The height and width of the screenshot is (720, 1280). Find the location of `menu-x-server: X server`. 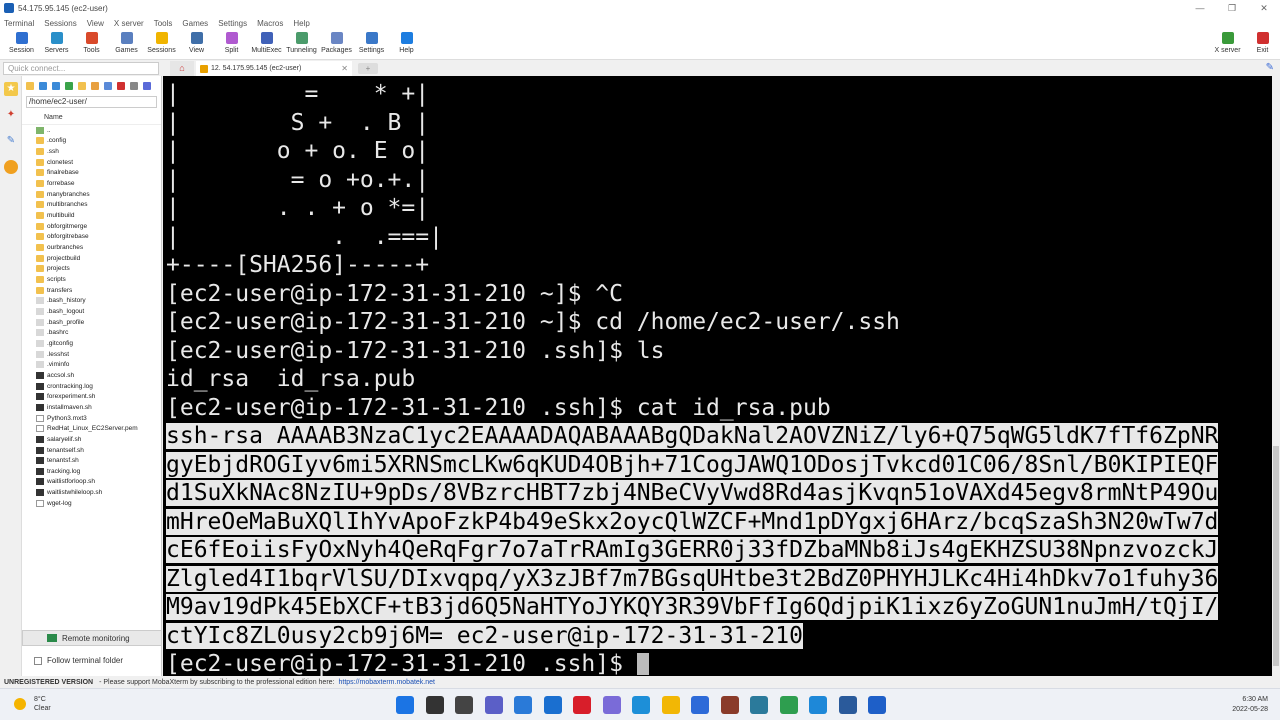

menu-x-server: X server is located at coordinates (129, 23).